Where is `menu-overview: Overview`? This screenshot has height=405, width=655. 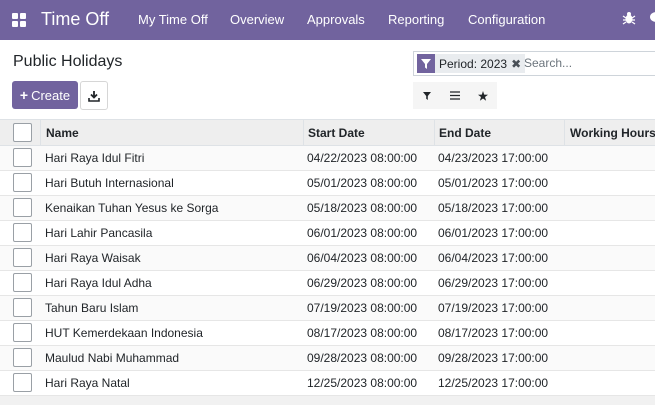 menu-overview: Overview is located at coordinates (257, 20).